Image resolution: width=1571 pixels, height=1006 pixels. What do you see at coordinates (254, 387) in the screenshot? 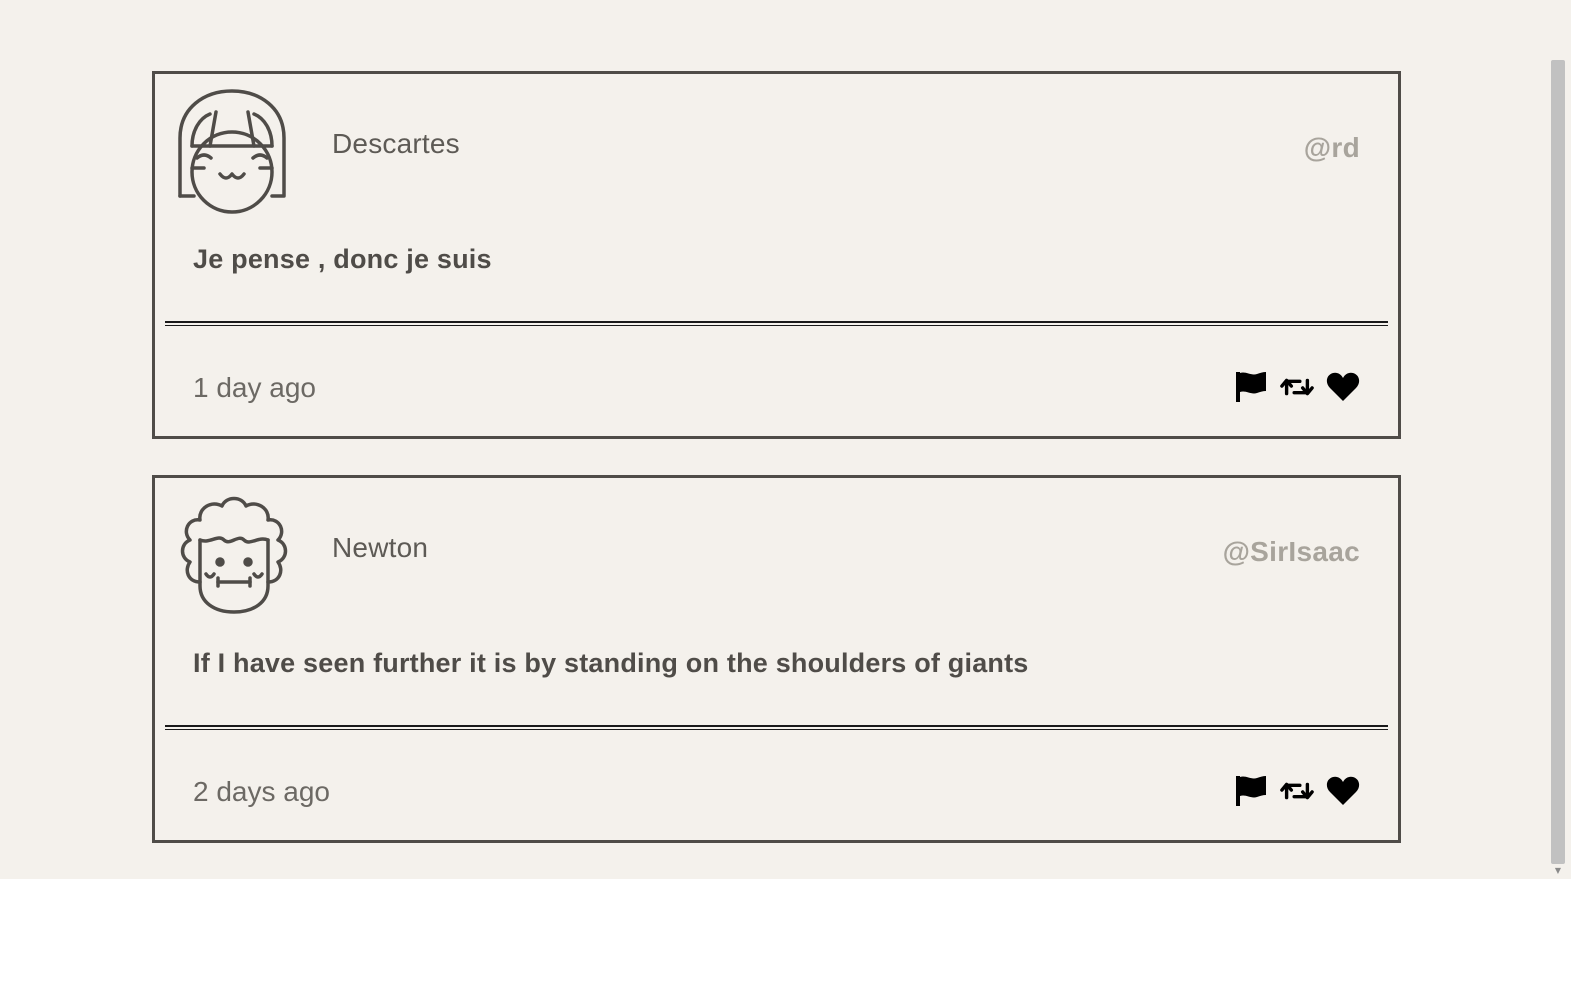
I see `timestamp: 1 day ago` at bounding box center [254, 387].